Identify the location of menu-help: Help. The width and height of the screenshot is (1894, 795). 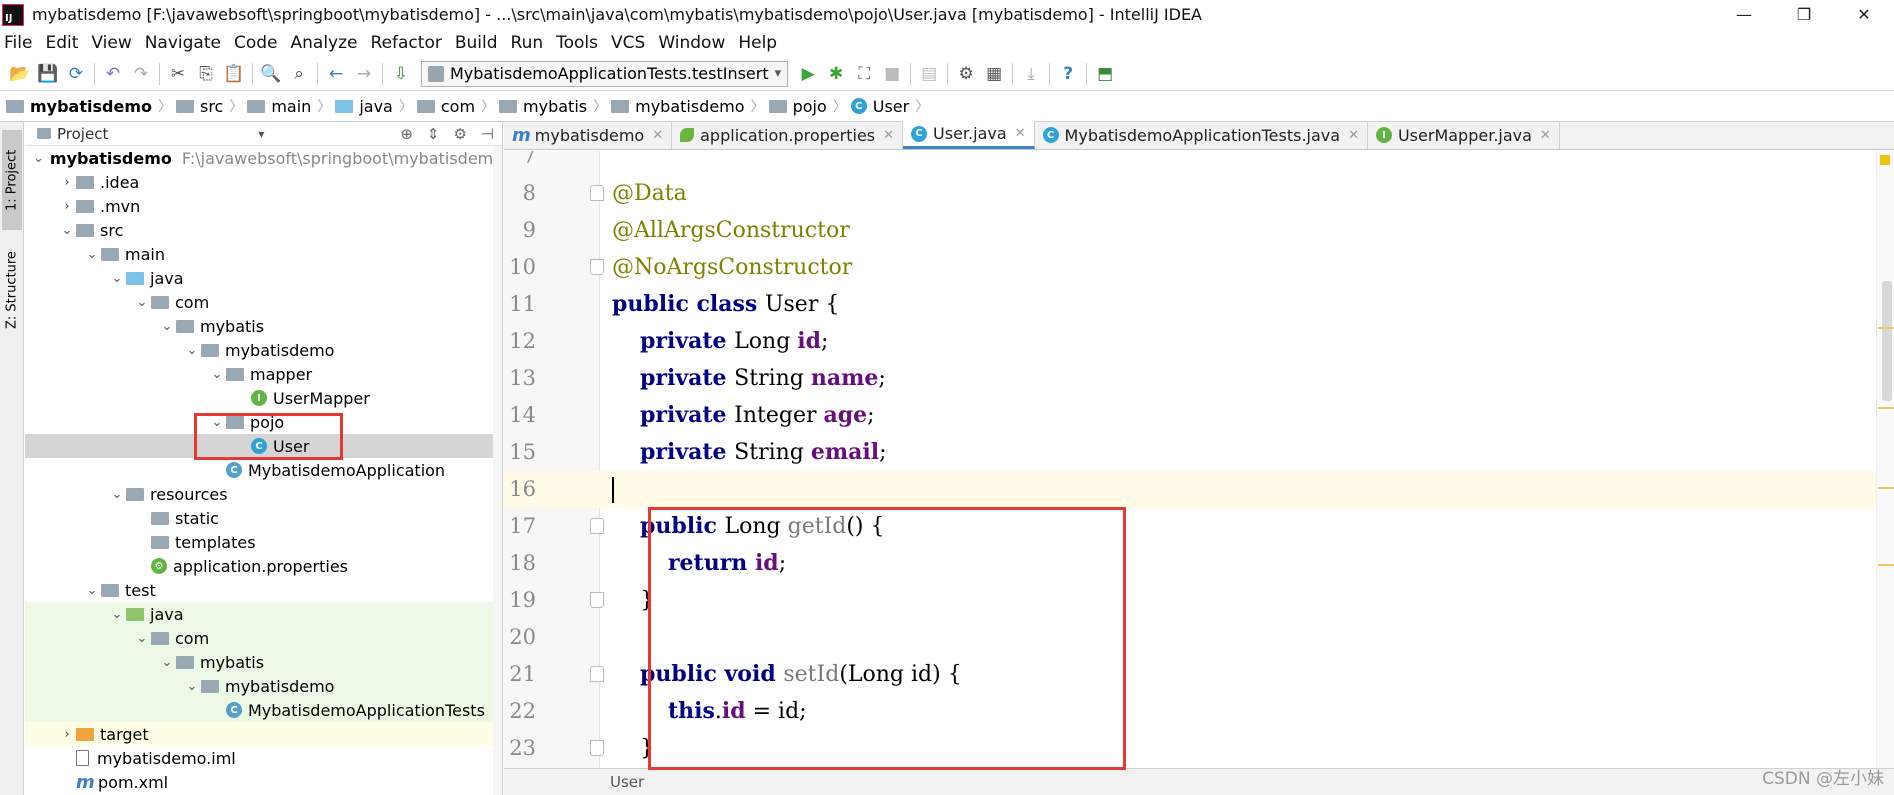
(757, 43).